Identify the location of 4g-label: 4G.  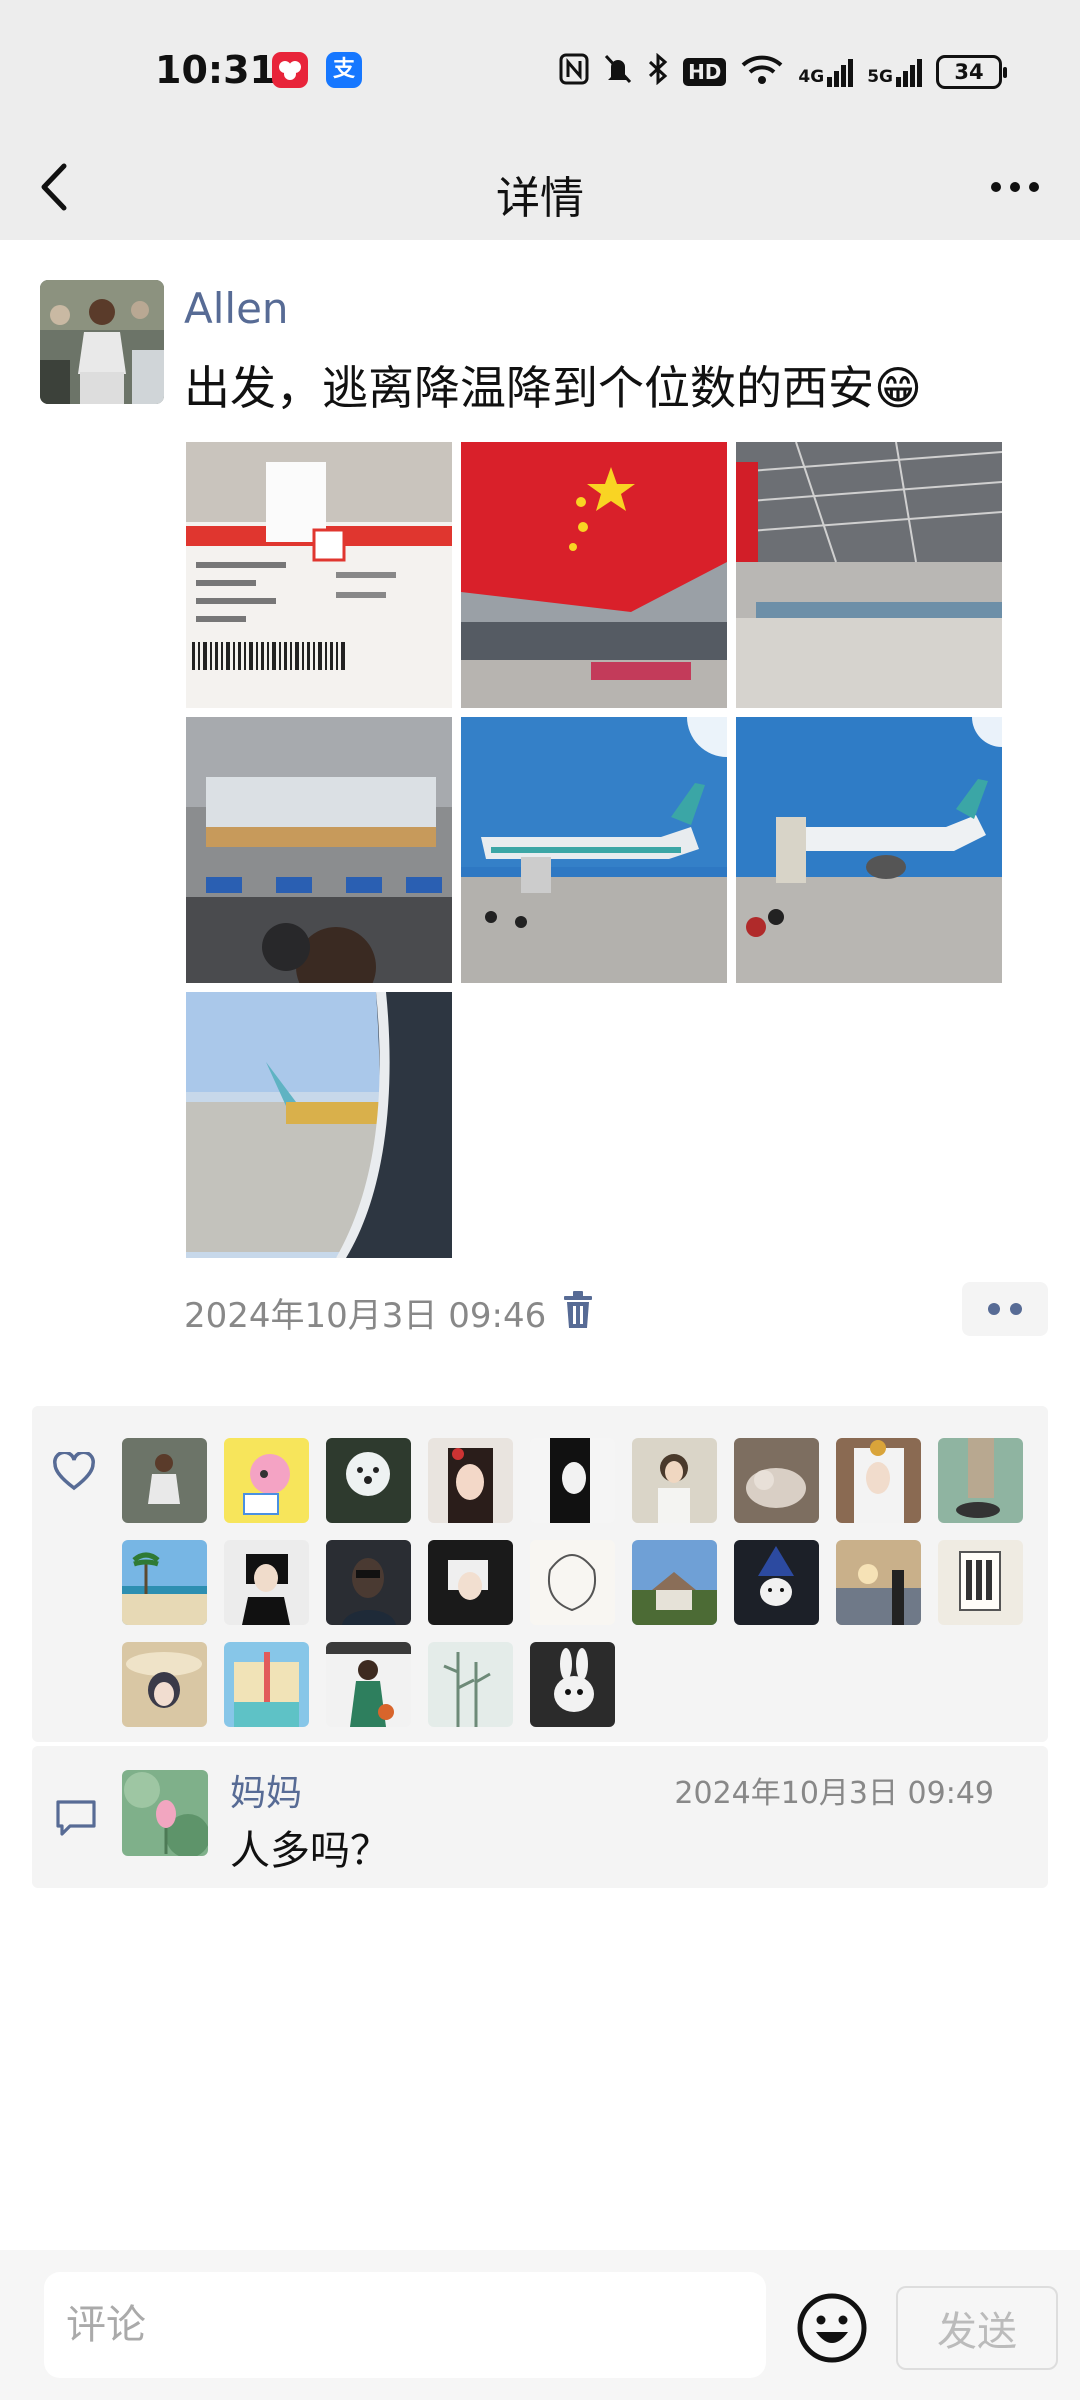
(811, 77).